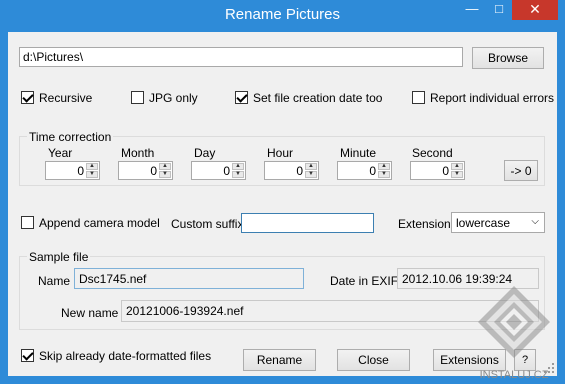 The width and height of the screenshot is (565, 384). I want to click on second-label: Second, so click(432, 153).